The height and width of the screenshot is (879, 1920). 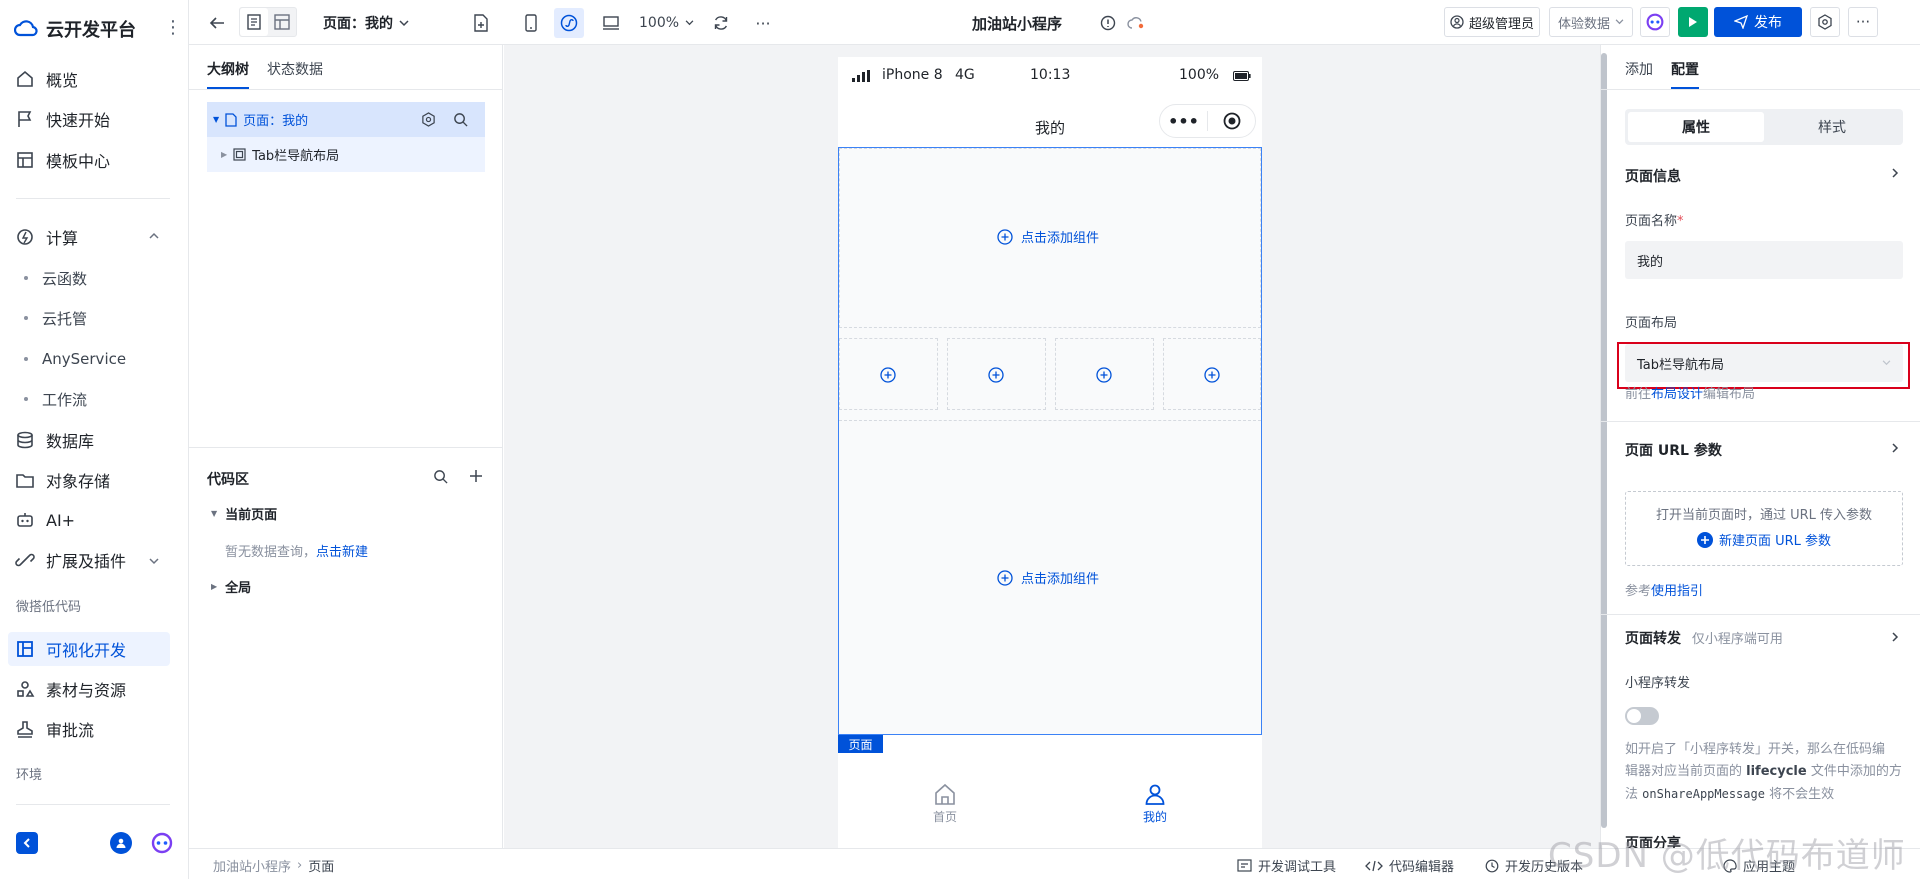 What do you see at coordinates (25, 237) in the screenshot?
I see `compute-icon` at bounding box center [25, 237].